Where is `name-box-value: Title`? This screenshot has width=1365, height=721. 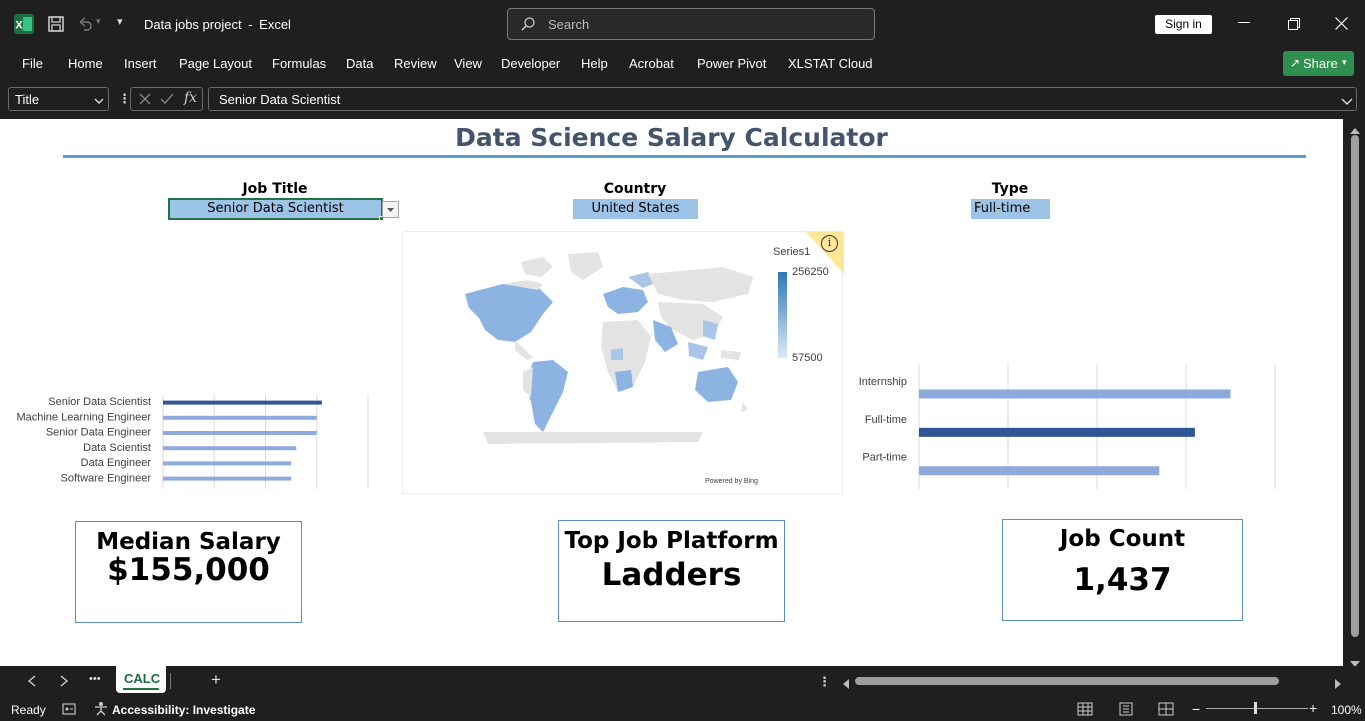
name-box-value: Title is located at coordinates (27, 99).